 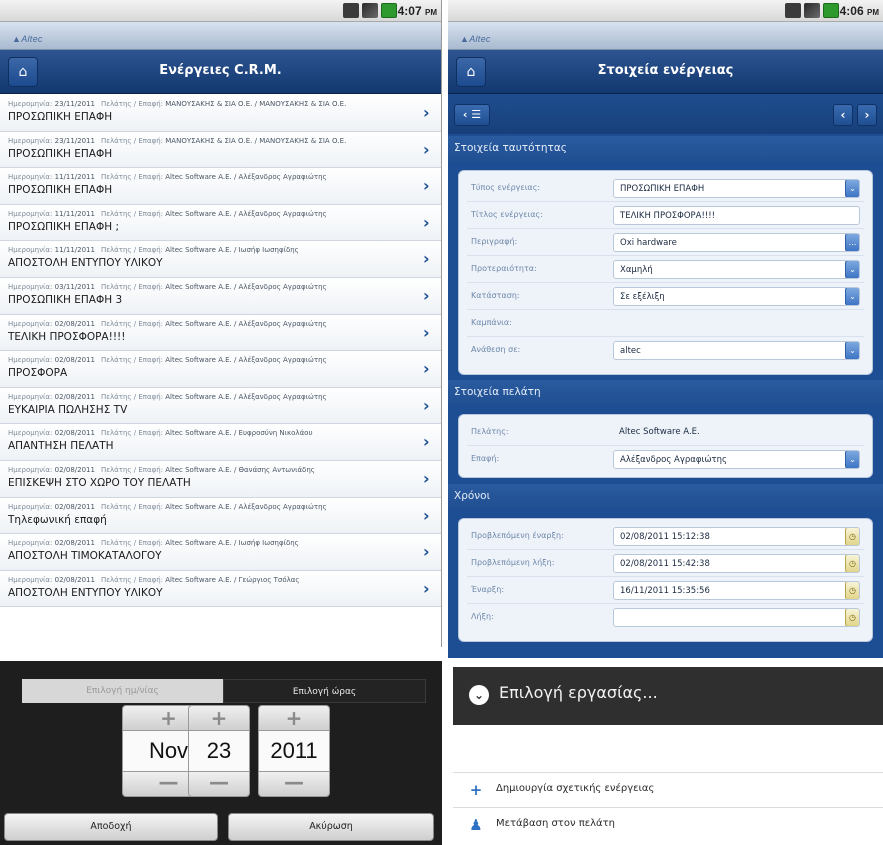 I want to click on customer-label: Πελάτης / Επαφή:, so click(x=132, y=213).